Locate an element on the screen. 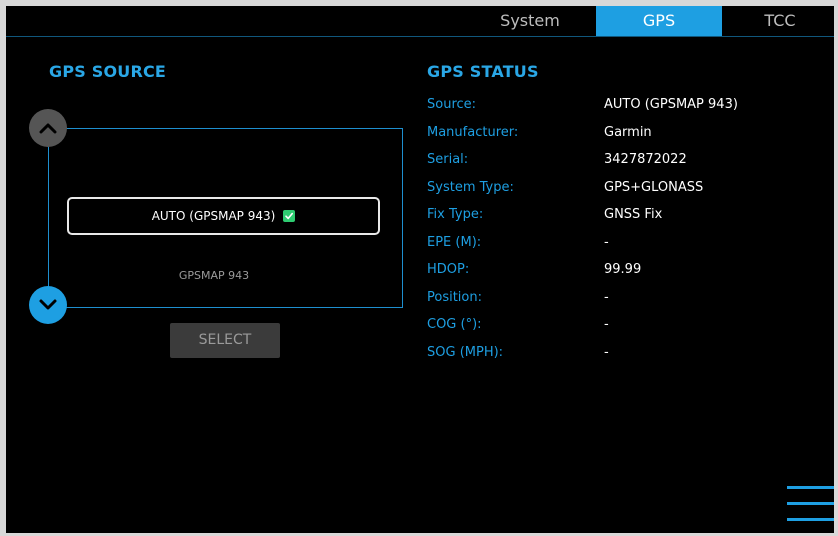 Image resolution: width=838 pixels, height=536 pixels. status-label: Manufacturer: is located at coordinates (473, 132).